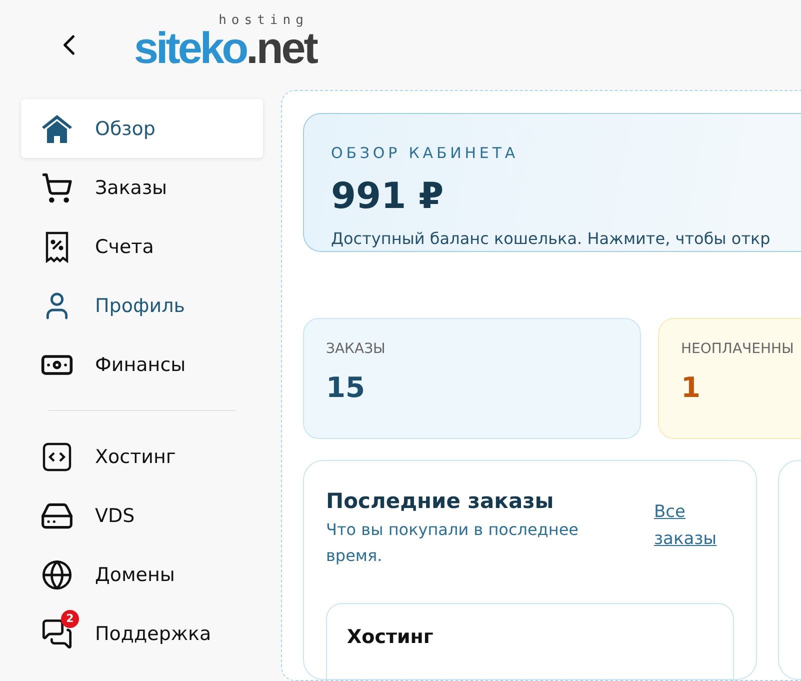 The height and width of the screenshot is (681, 801). What do you see at coordinates (57, 457) in the screenshot?
I see `code-icon` at bounding box center [57, 457].